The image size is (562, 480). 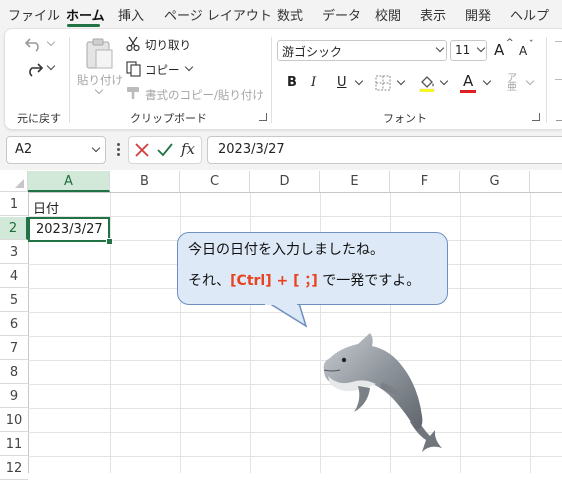 I want to click on cut-button: 切り取り, so click(x=168, y=45).